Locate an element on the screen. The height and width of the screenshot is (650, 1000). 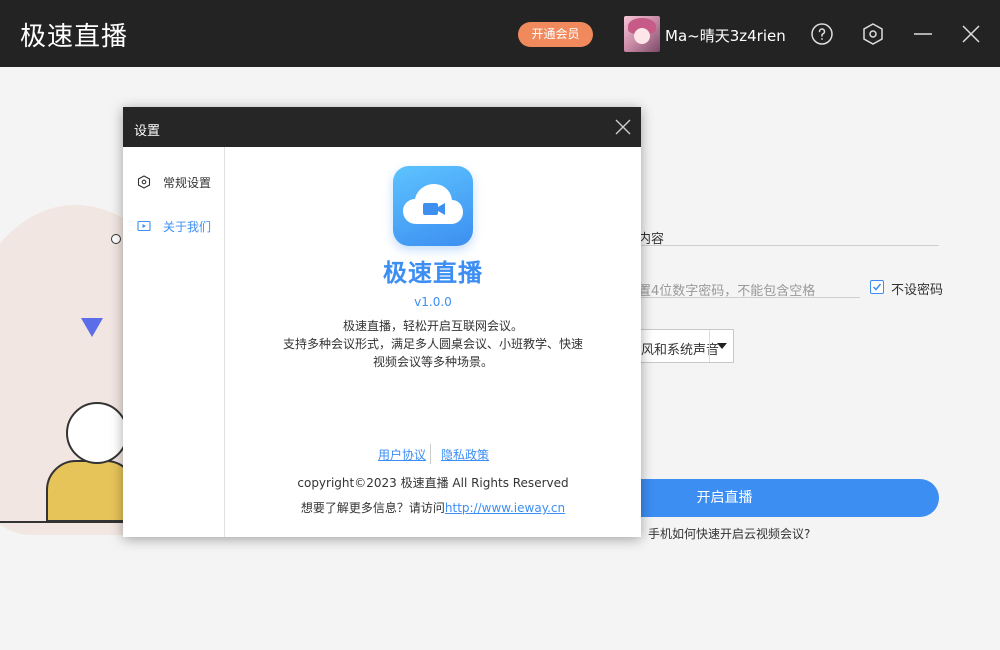
close-icon is located at coordinates (971, 34).